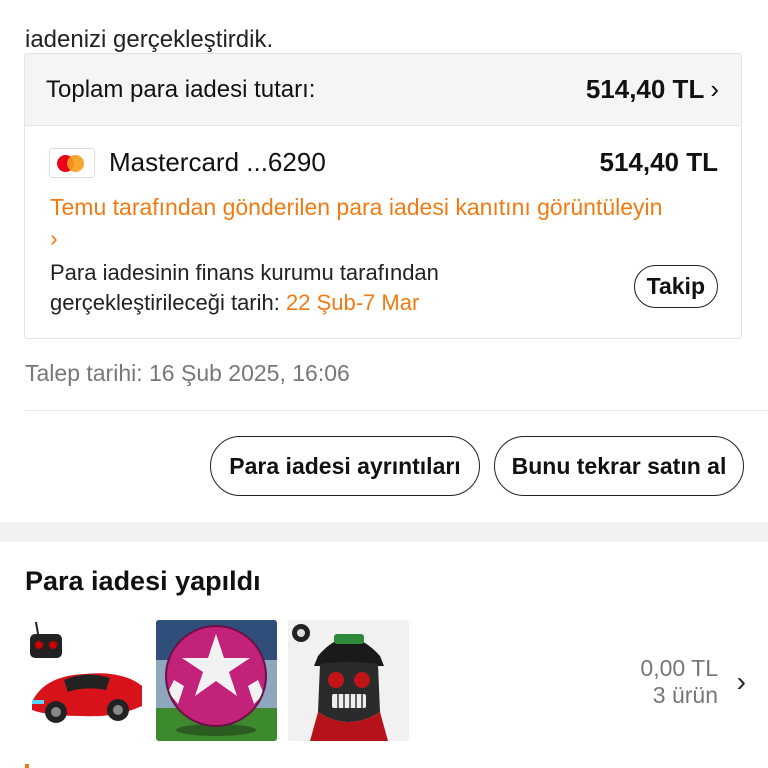  Describe the element at coordinates (396, 410) in the screenshot. I see `divider` at that location.